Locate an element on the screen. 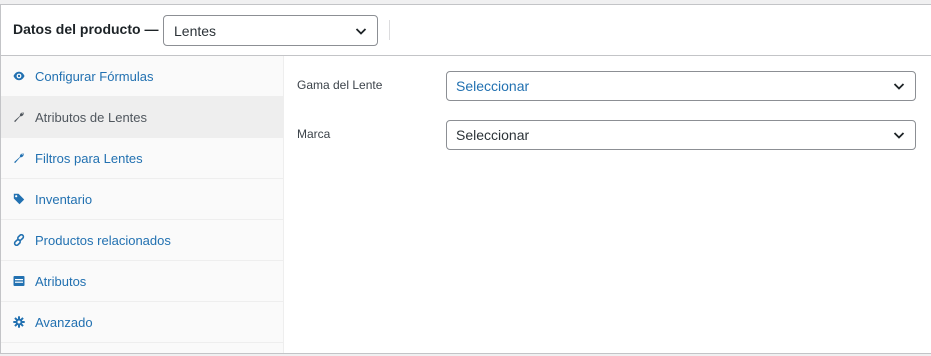  tab-atributos: Atributos is located at coordinates (142, 281).